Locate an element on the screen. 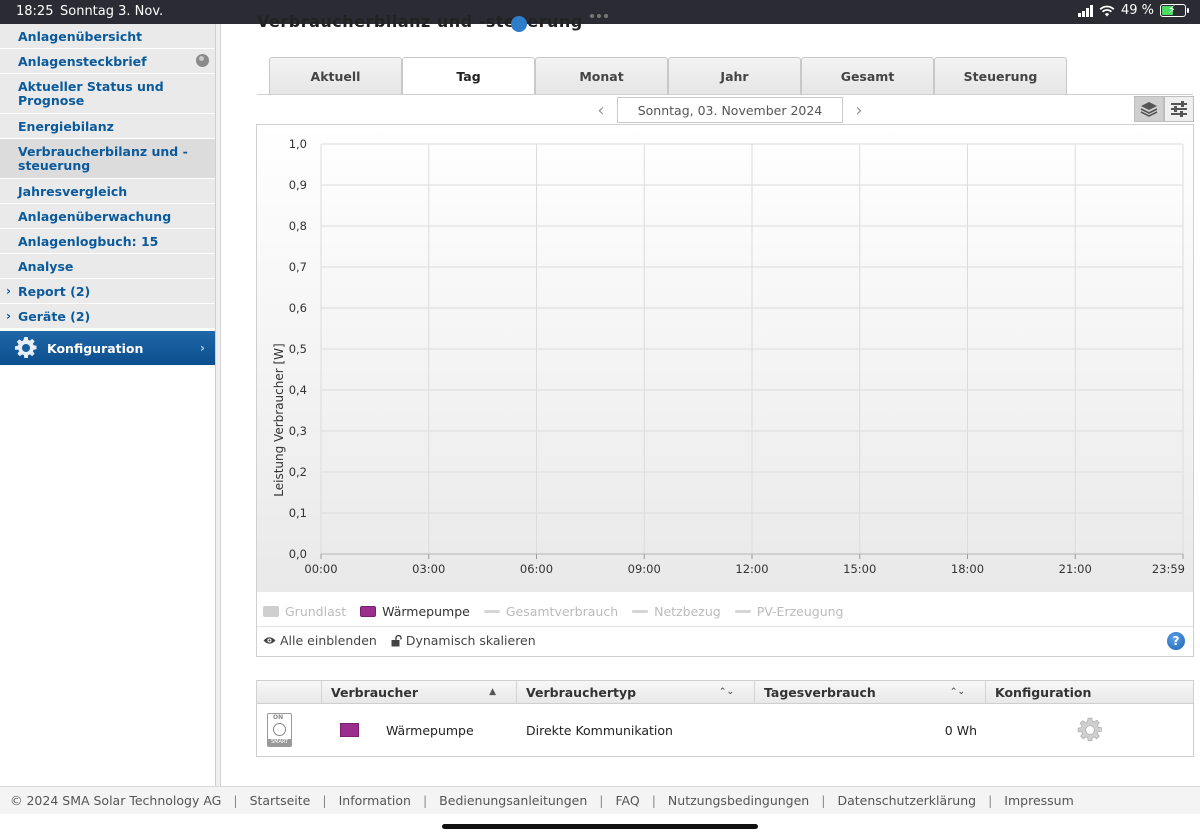 The image size is (1200, 838). help-icon is located at coordinates (519, 24).